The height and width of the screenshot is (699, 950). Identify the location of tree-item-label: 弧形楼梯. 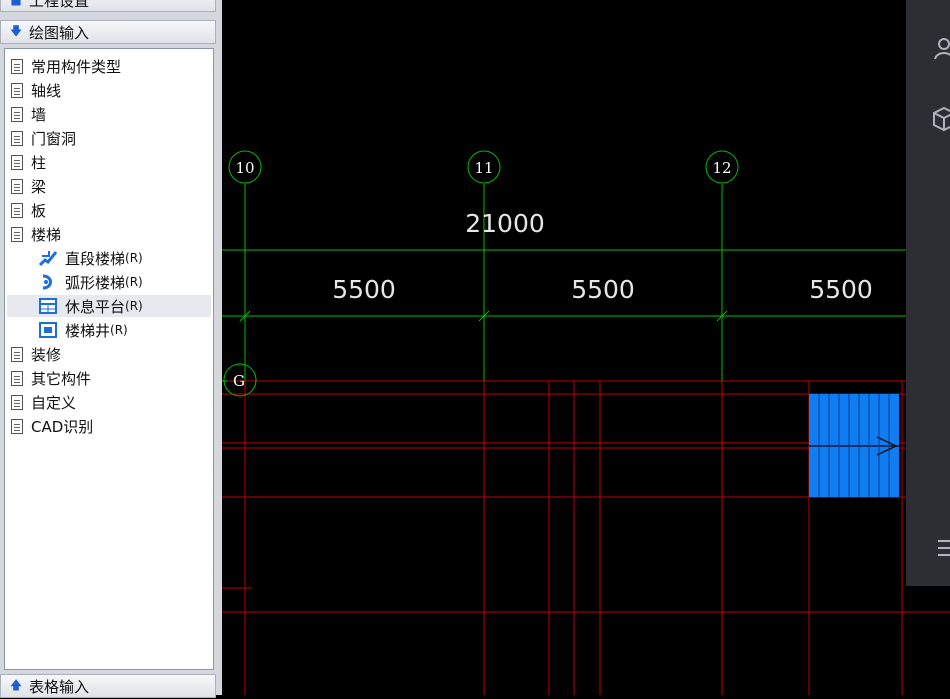
(95, 282).